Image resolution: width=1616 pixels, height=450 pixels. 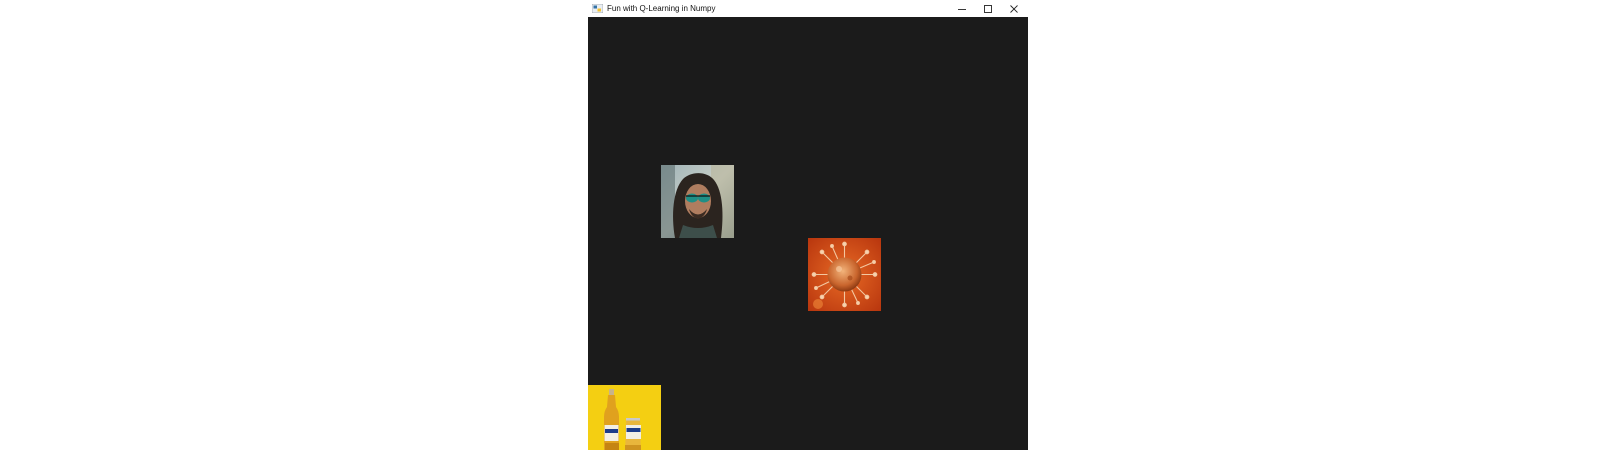 I want to click on beer-bottles-image, so click(x=624, y=417).